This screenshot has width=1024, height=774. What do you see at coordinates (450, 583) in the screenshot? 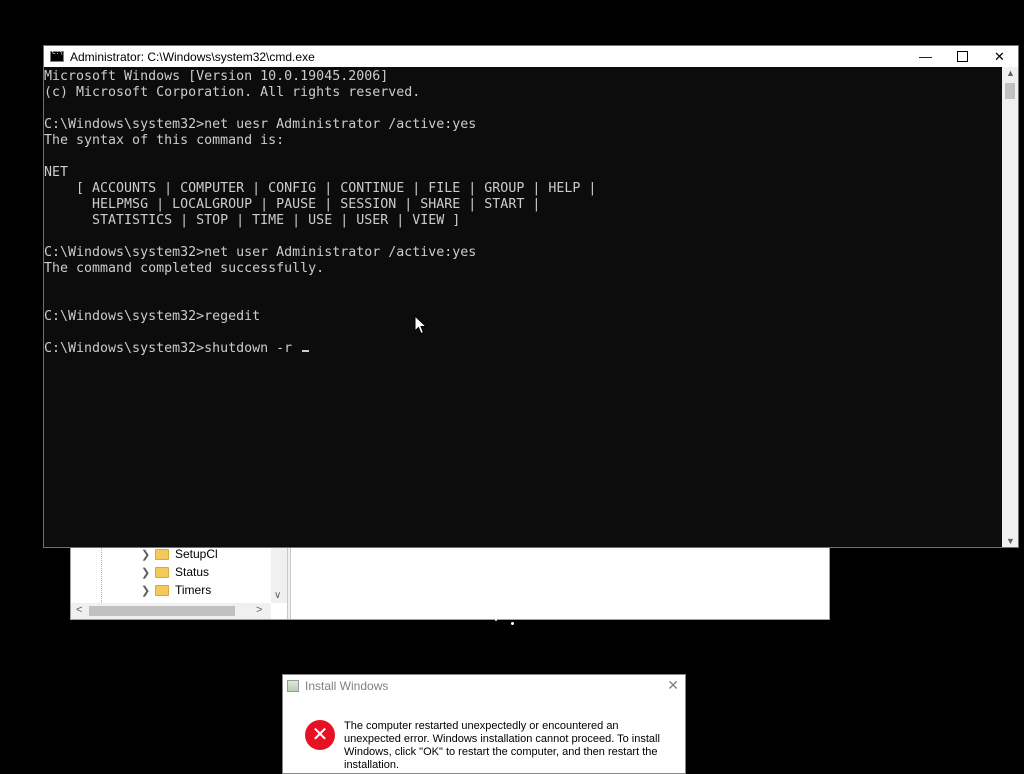
I see `regedit-window: ❯ SetupCl ❯ Status ❯ Timers ∨ < >` at bounding box center [450, 583].